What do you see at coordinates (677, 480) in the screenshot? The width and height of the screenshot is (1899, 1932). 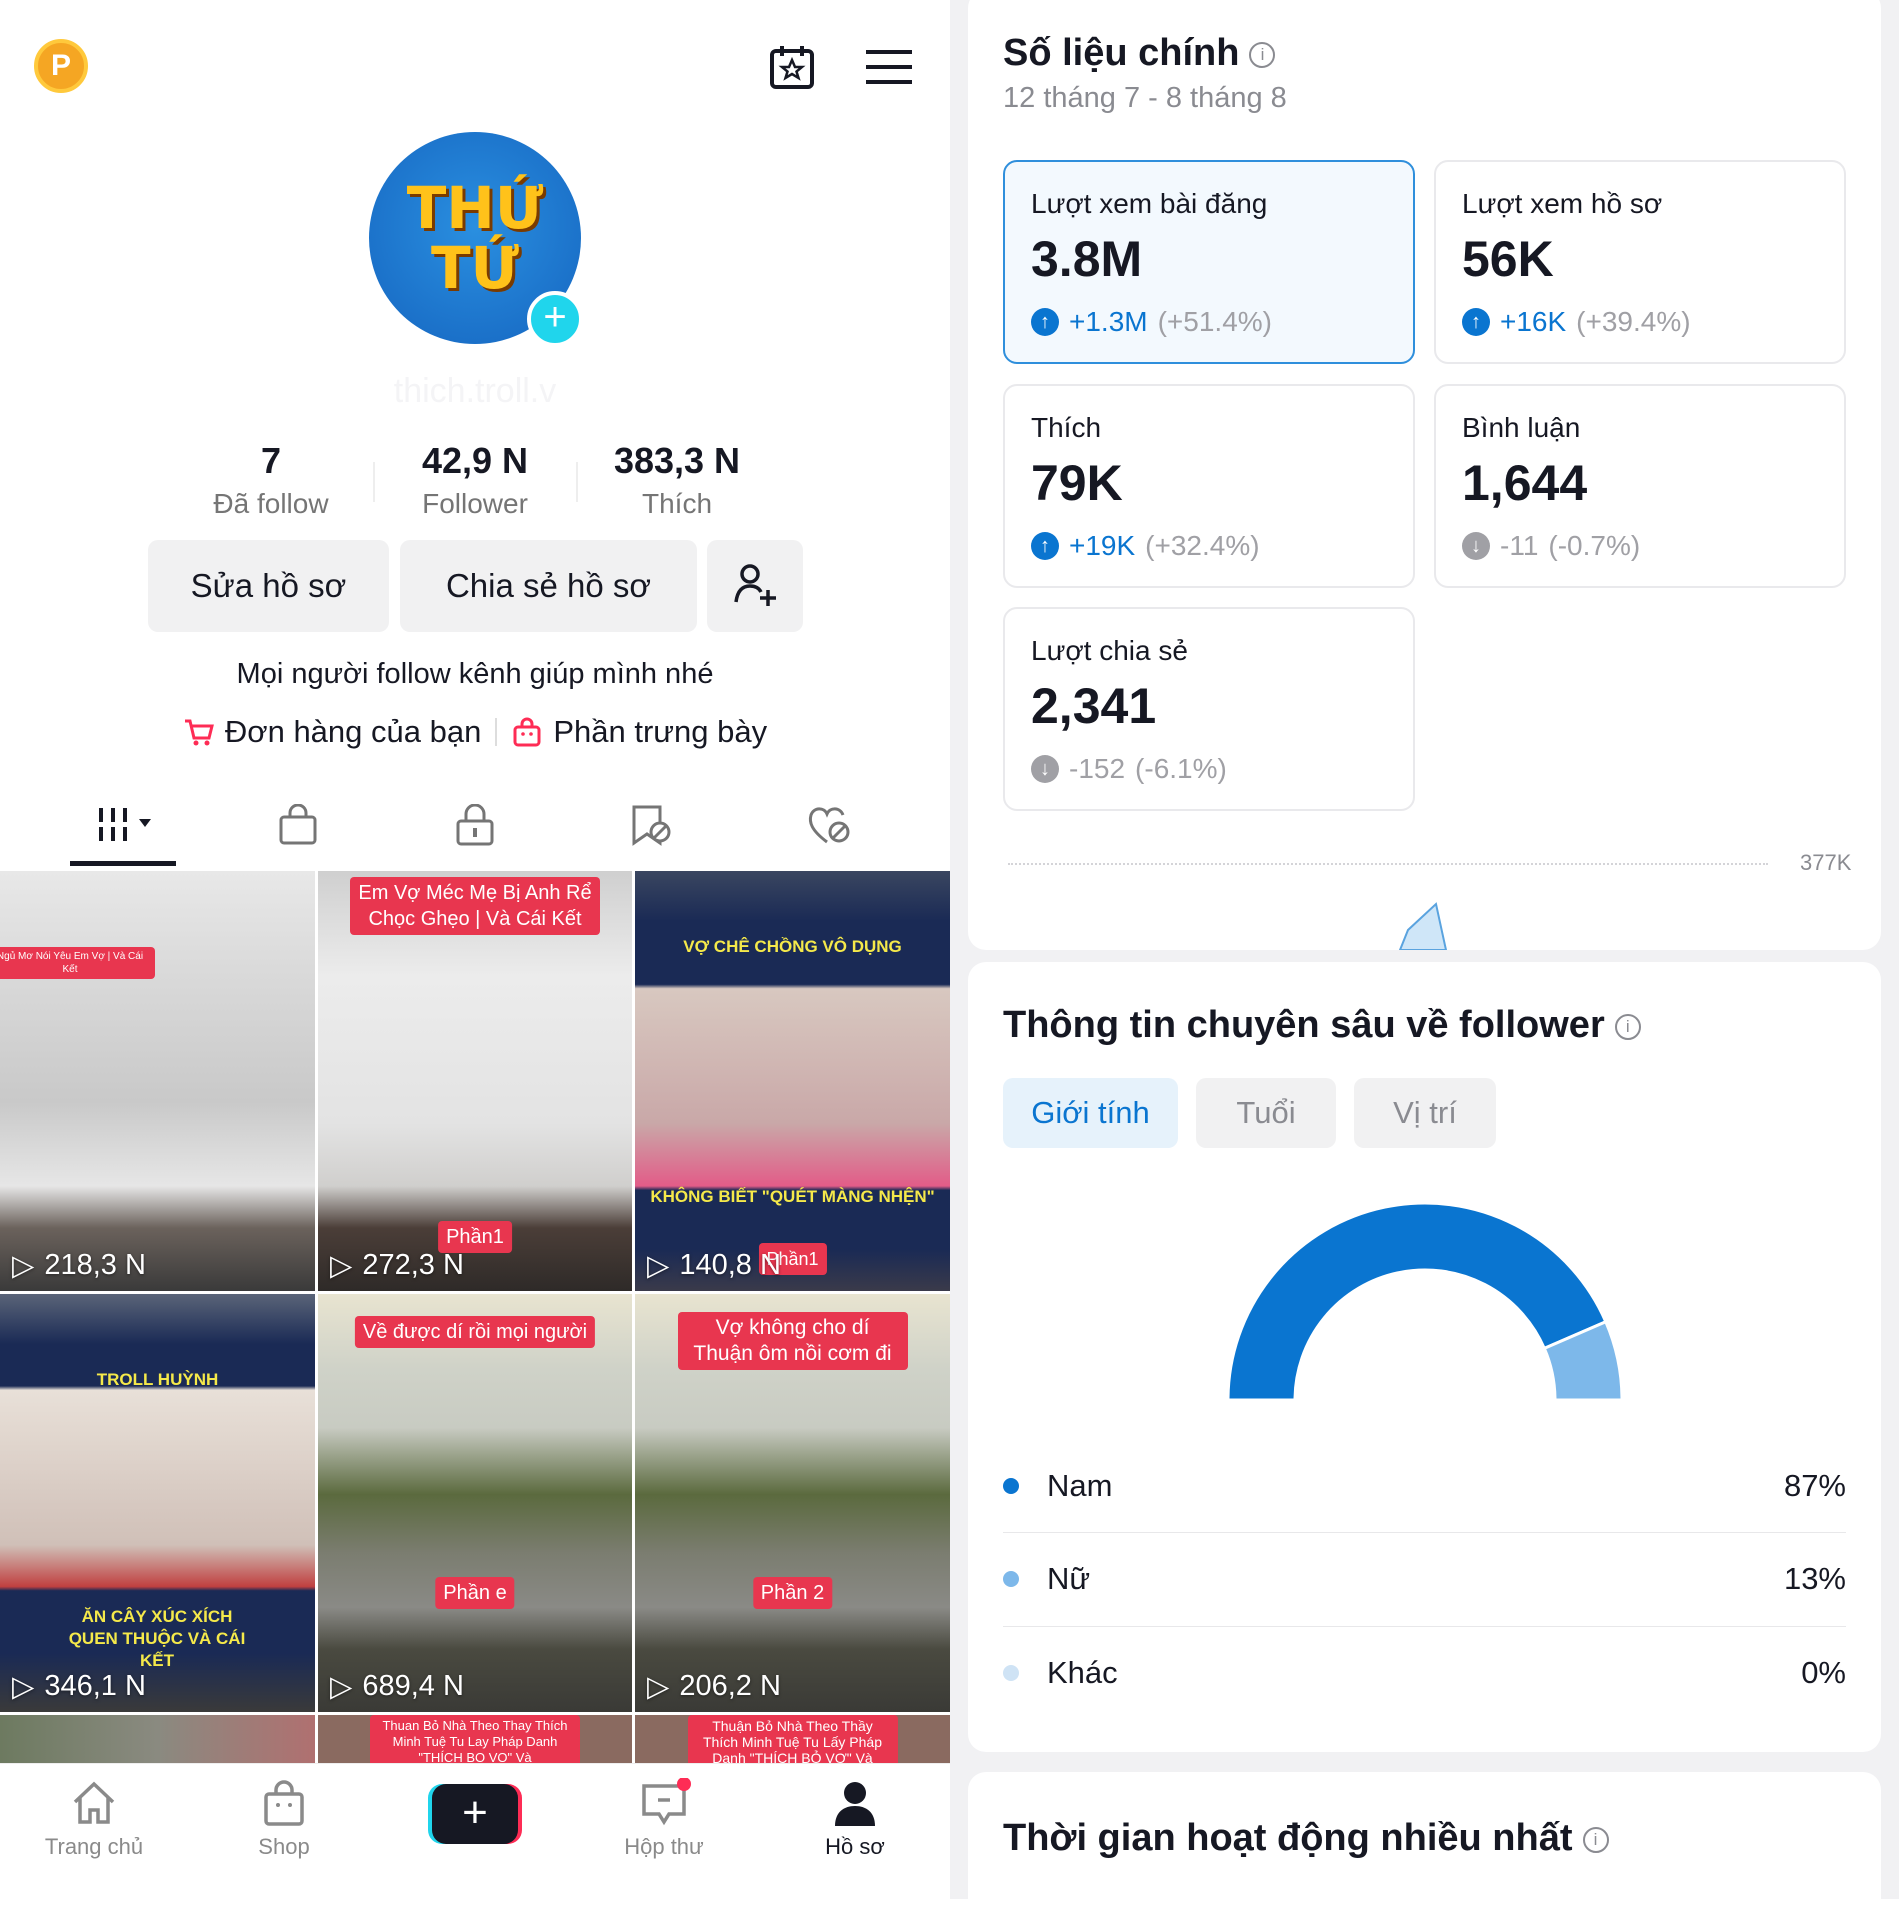 I see `stat-likes: 383,3 N Thích` at bounding box center [677, 480].